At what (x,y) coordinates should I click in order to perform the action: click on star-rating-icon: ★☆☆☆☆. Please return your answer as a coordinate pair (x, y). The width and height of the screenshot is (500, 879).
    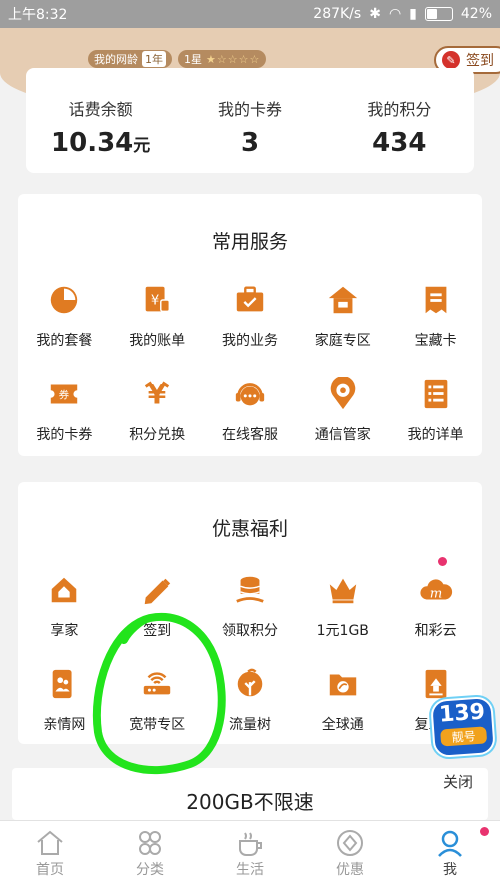
    Looking at the image, I should click on (233, 59).